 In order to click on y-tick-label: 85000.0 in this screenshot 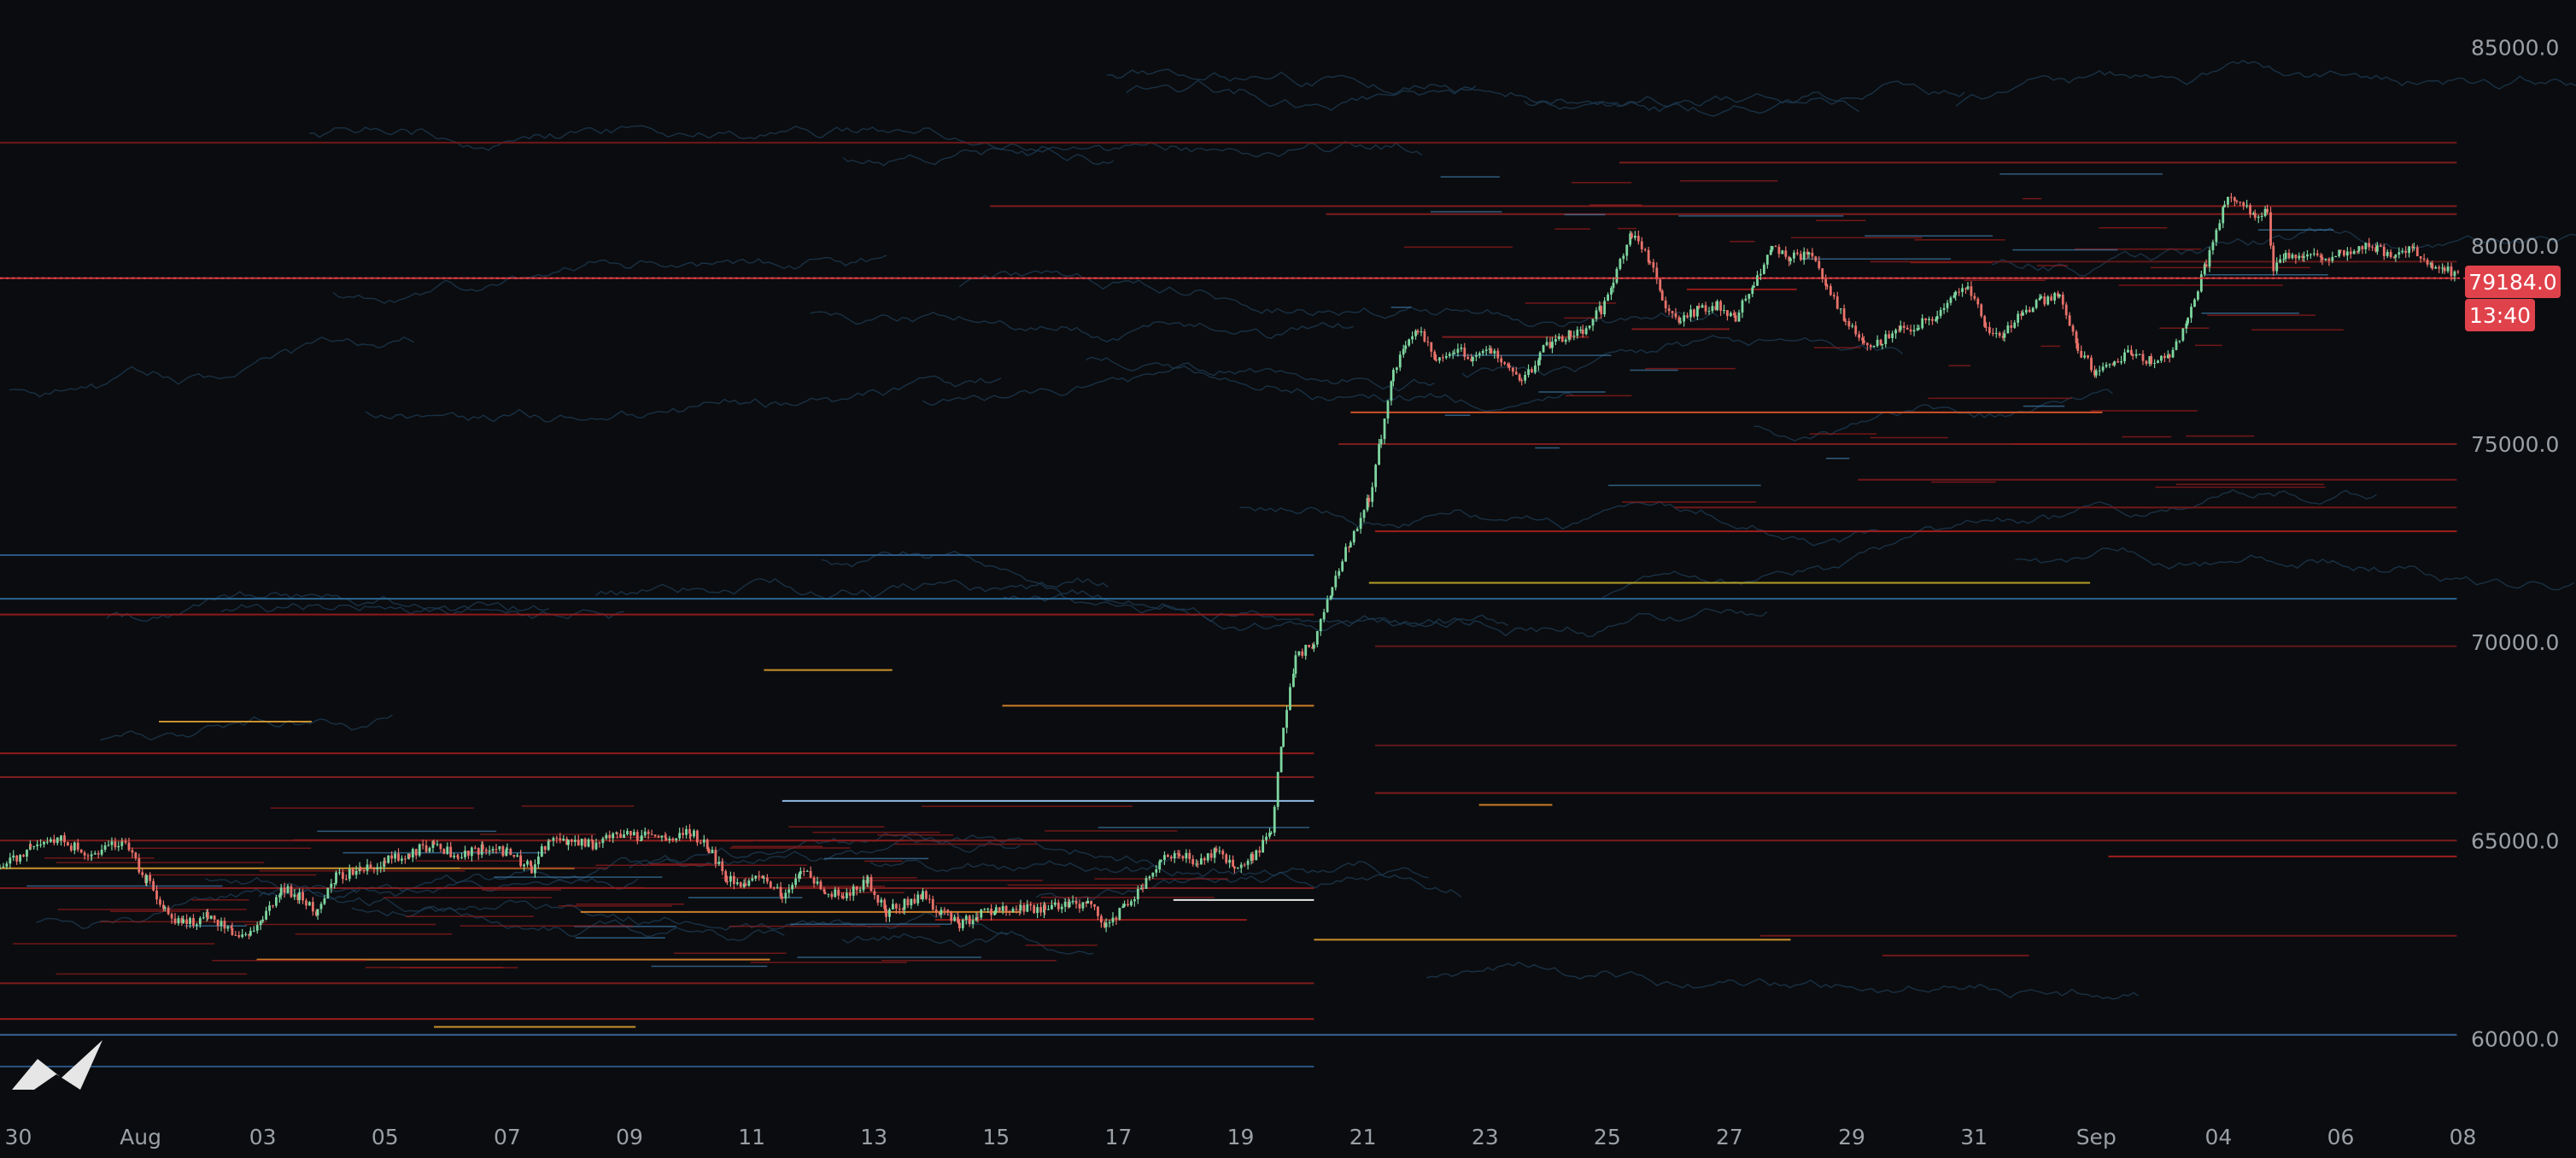, I will do `click(2515, 48)`.